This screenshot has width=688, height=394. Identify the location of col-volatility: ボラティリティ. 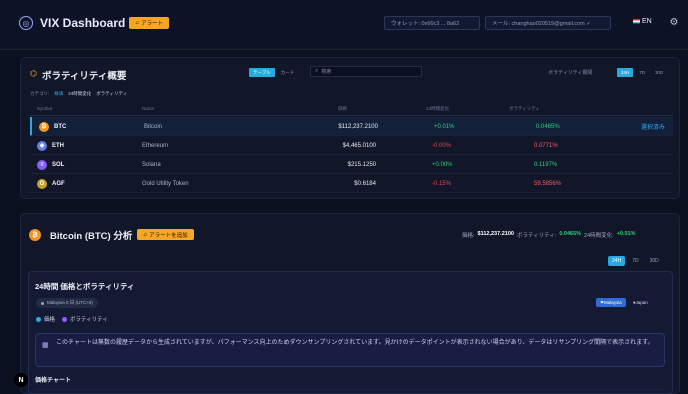
(524, 109).